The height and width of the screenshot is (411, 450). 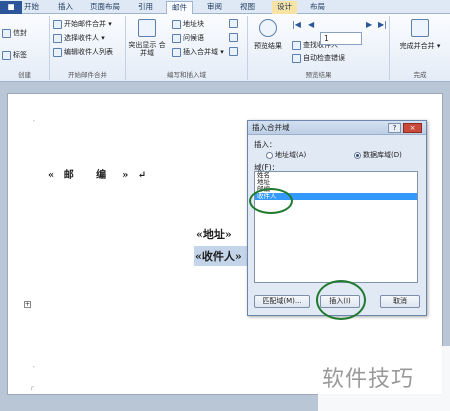 I want to click on first-record-icon: |◀, so click(x=296, y=24).